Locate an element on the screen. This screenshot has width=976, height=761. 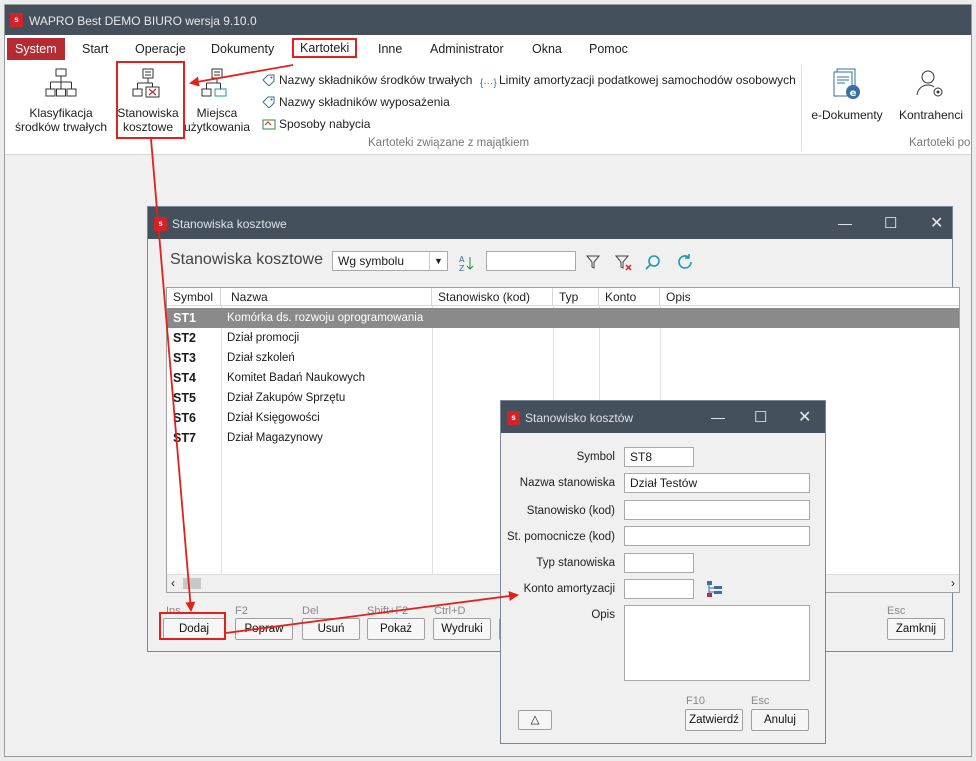
arrow-dodaj-to-dialog is located at coordinates (372, 612).